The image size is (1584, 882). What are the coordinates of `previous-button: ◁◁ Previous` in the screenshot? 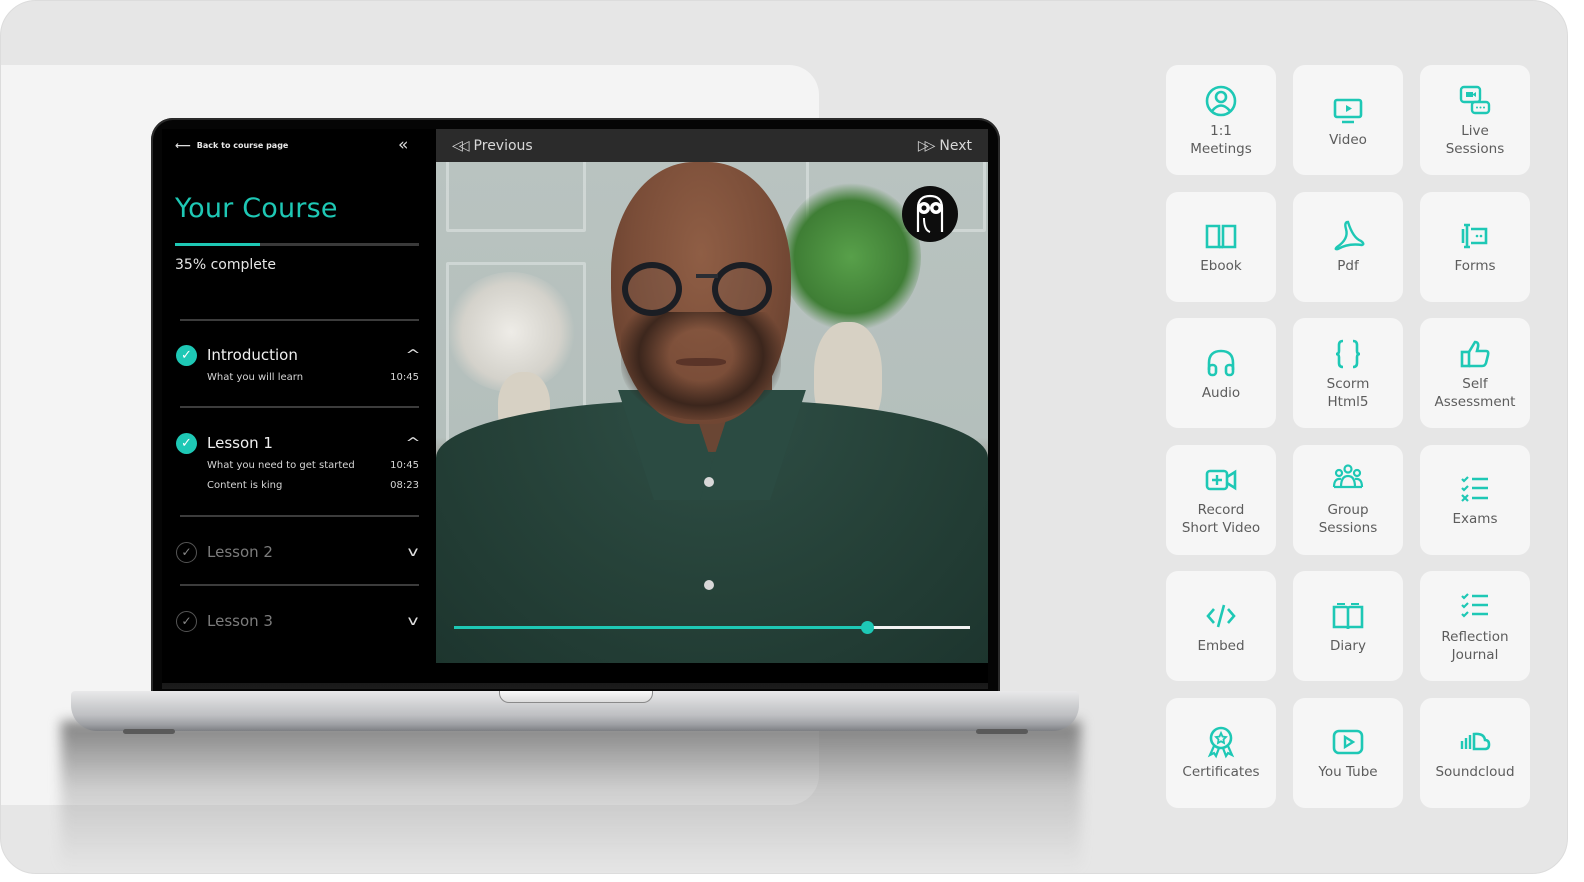 It's located at (492, 146).